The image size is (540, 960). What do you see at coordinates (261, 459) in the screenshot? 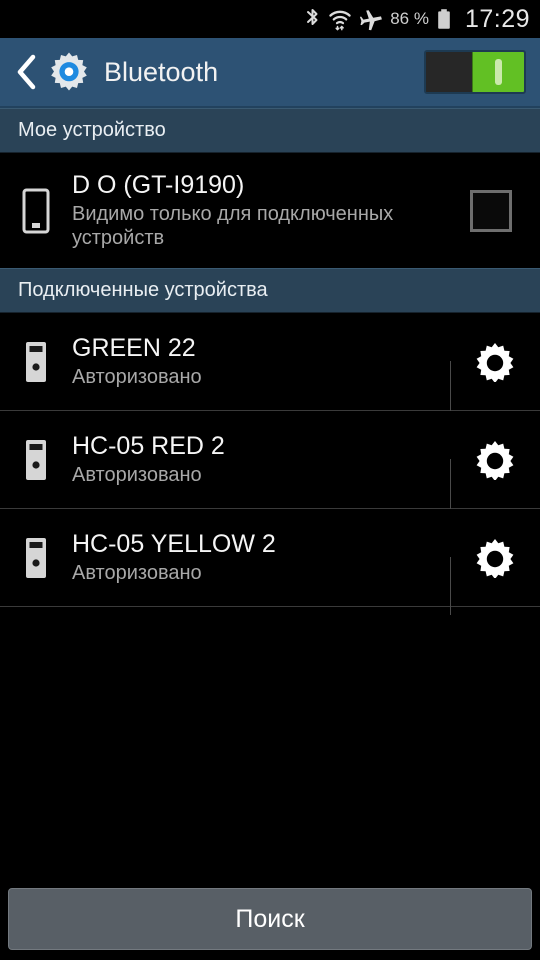
I see `device-text-cell: HC-05 RED 2 Авторизовано` at bounding box center [261, 459].